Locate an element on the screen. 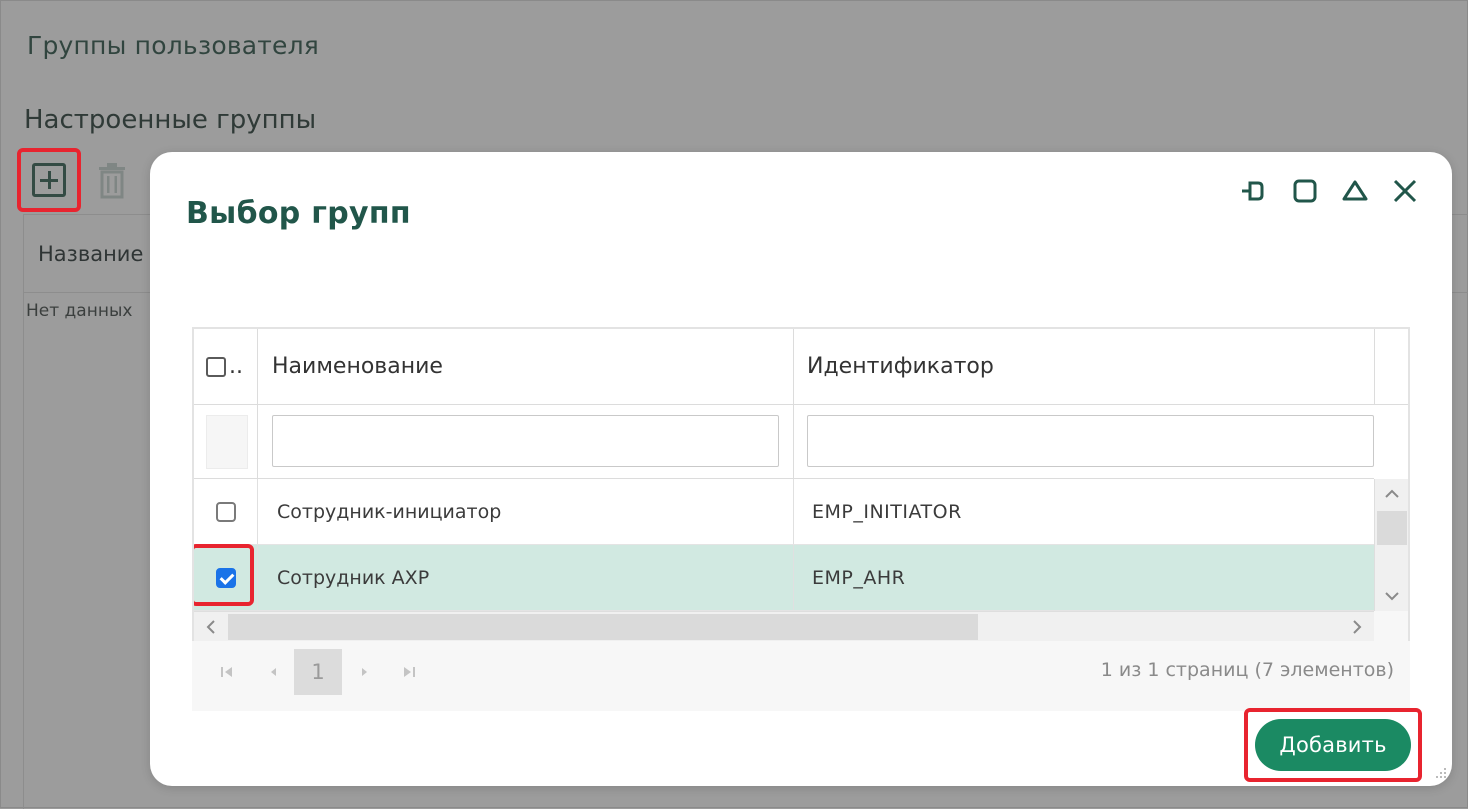 This screenshot has width=1468, height=809. section-title: Настроенные группы is located at coordinates (170, 120).